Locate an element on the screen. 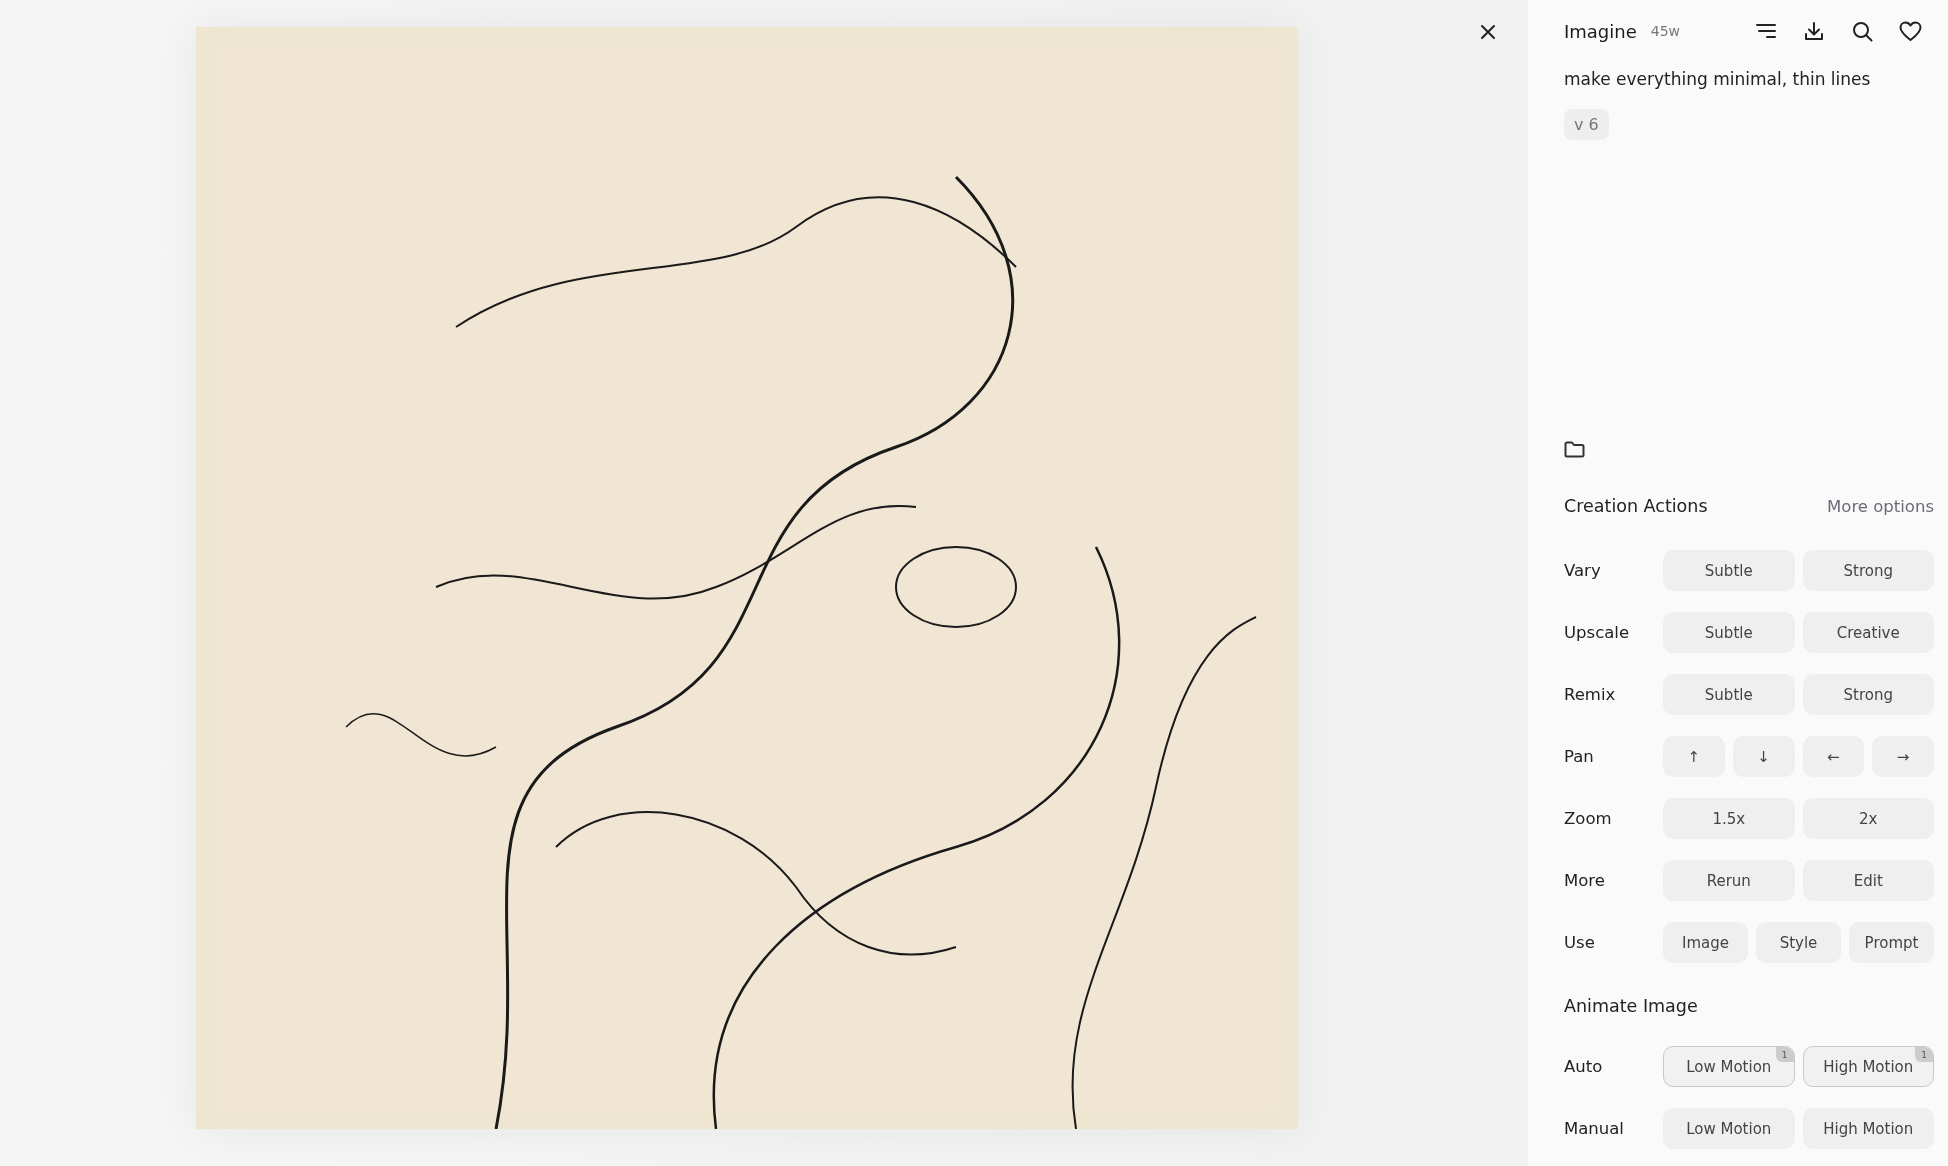  menu-icon is located at coordinates (1766, 31).